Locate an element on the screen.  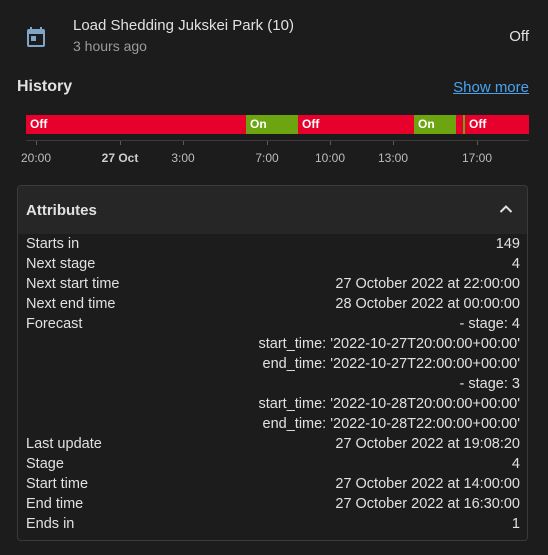
attribute-row: end_time: '2022-10-27T22:00:00+00:00' is located at coordinates (273, 364).